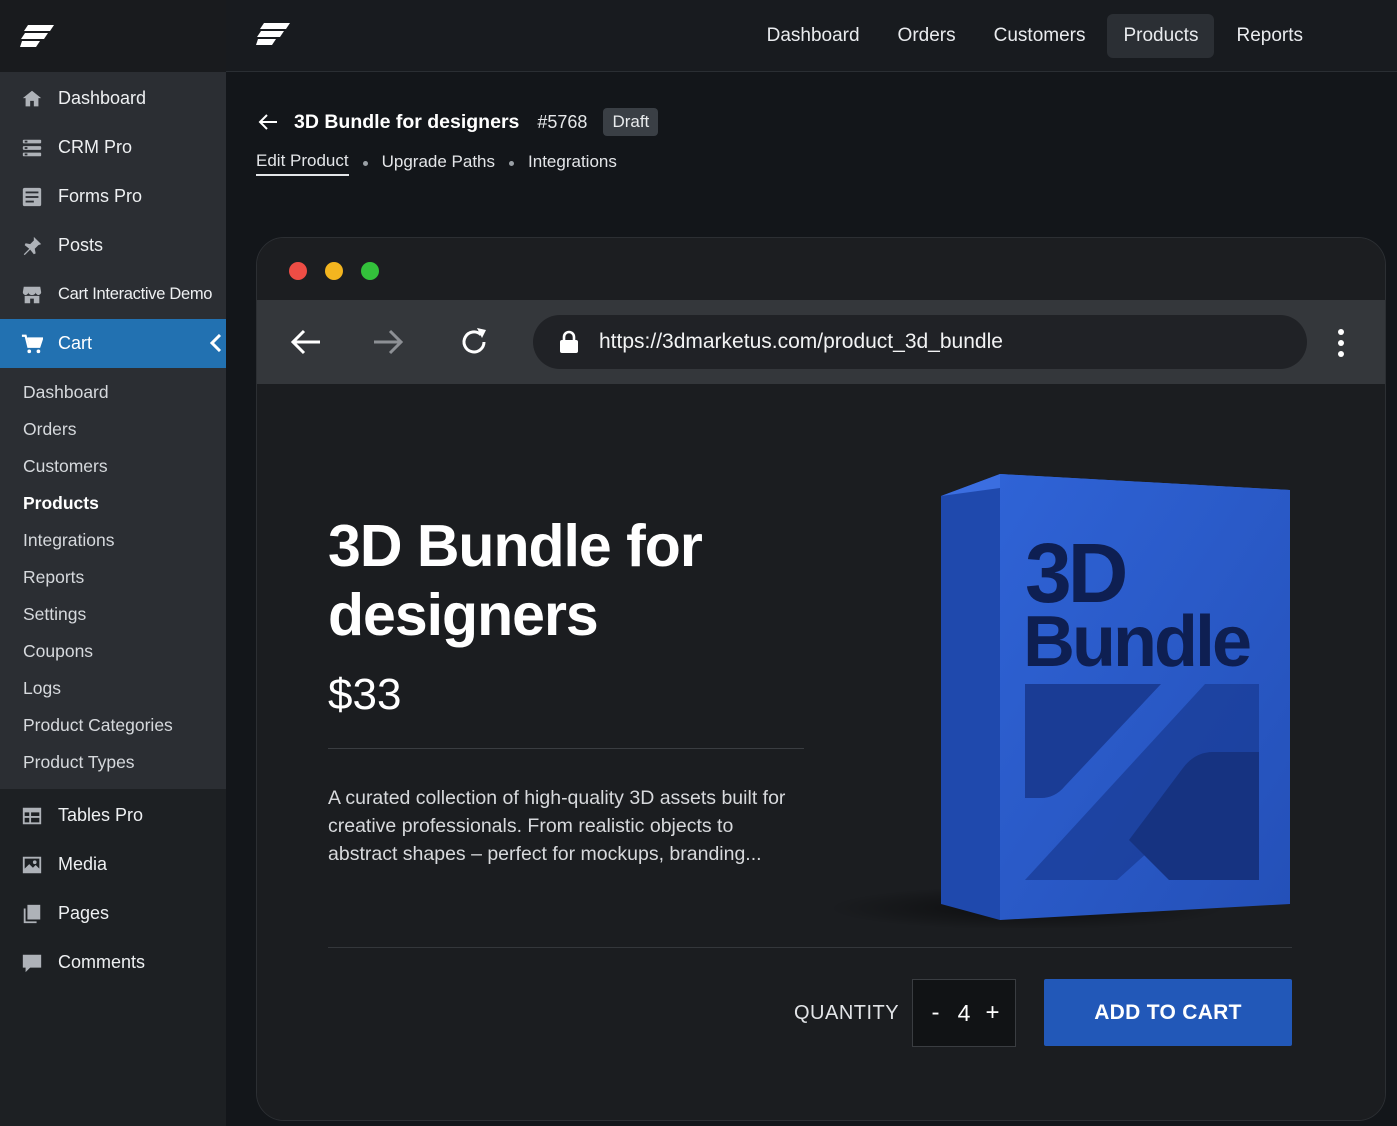 The image size is (1397, 1126). What do you see at coordinates (1040, 36) in the screenshot?
I see `topnav-customers: Customers` at bounding box center [1040, 36].